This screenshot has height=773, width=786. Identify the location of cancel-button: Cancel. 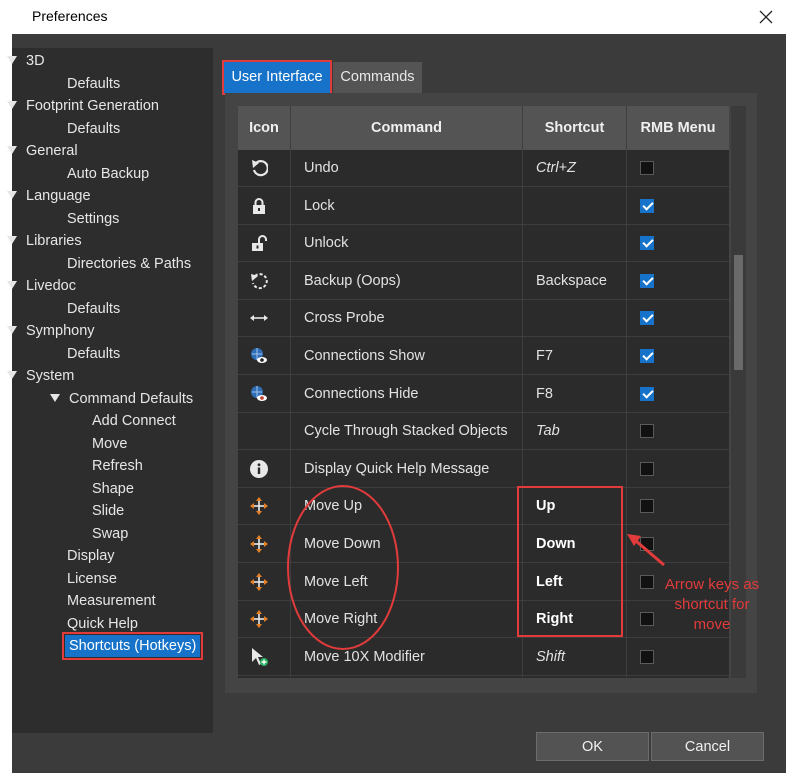
(707, 746).